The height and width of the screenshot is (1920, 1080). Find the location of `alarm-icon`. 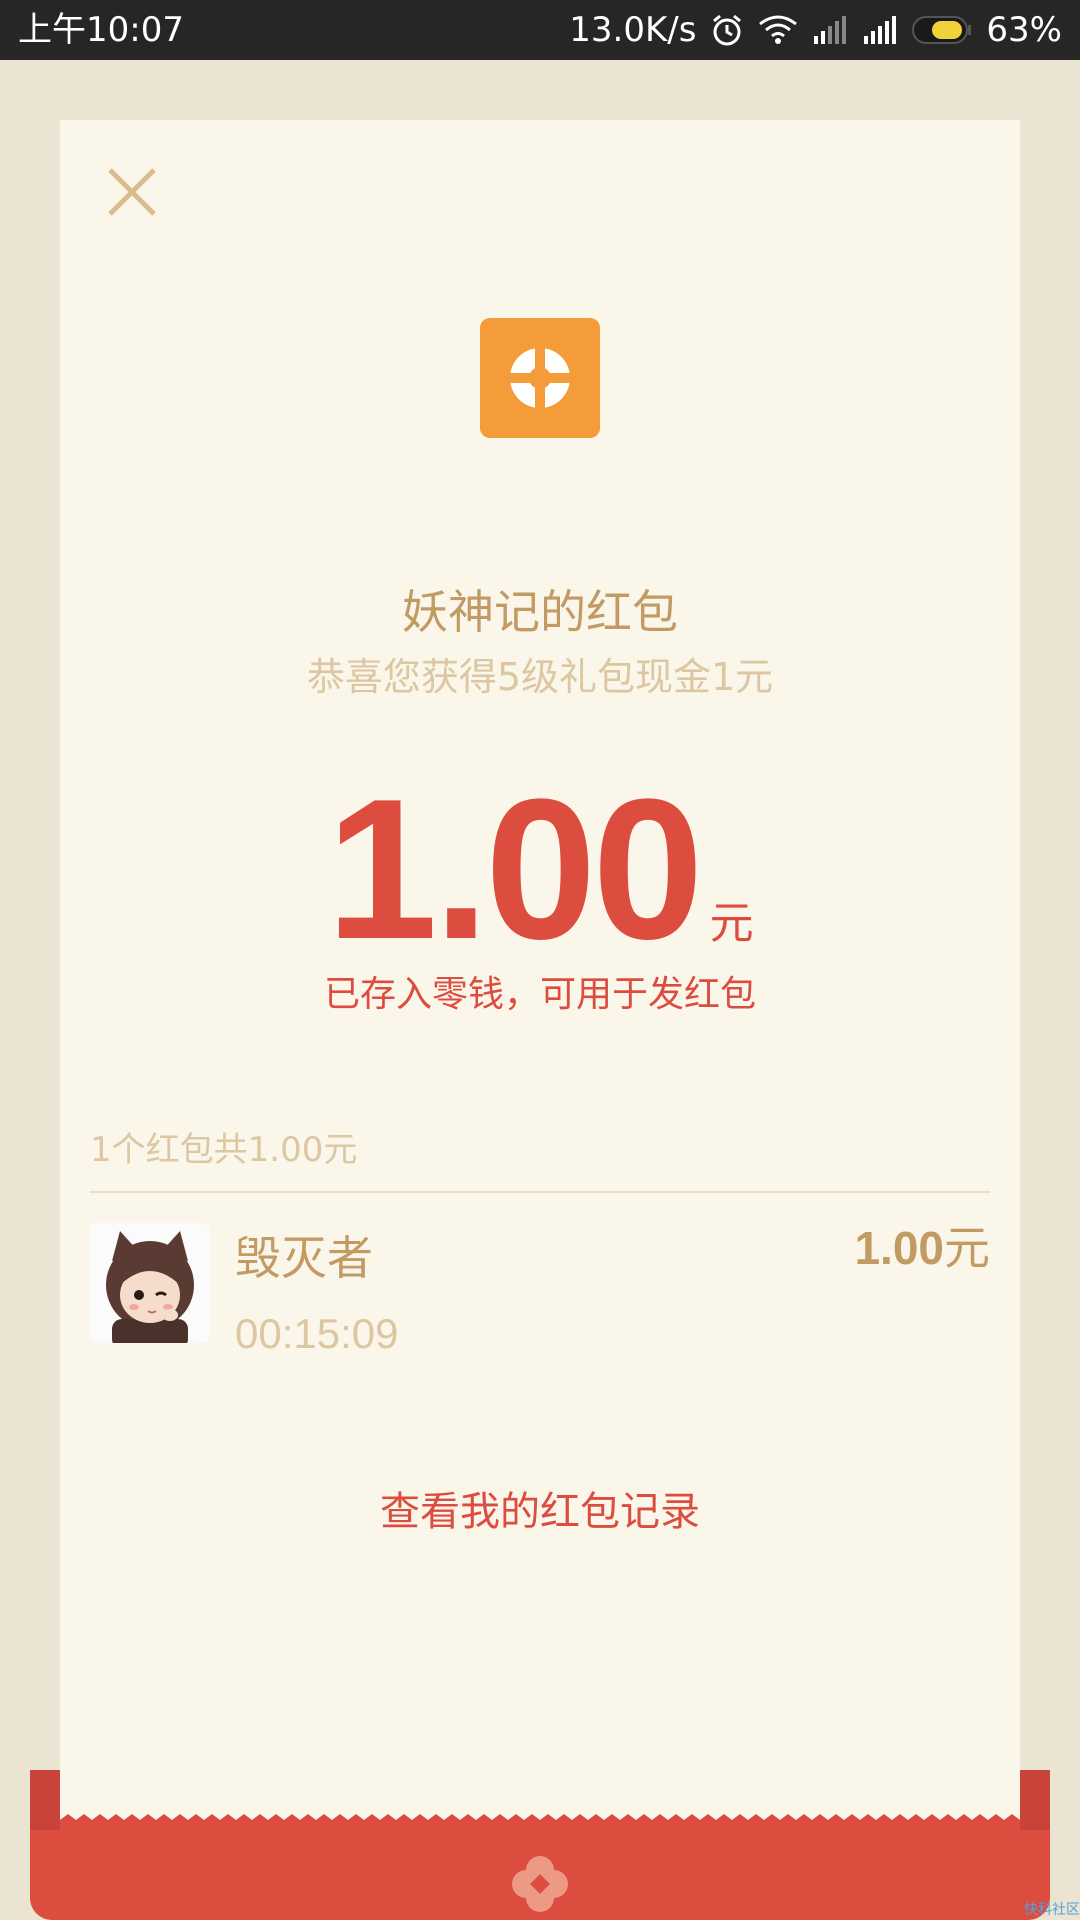

alarm-icon is located at coordinates (727, 30).